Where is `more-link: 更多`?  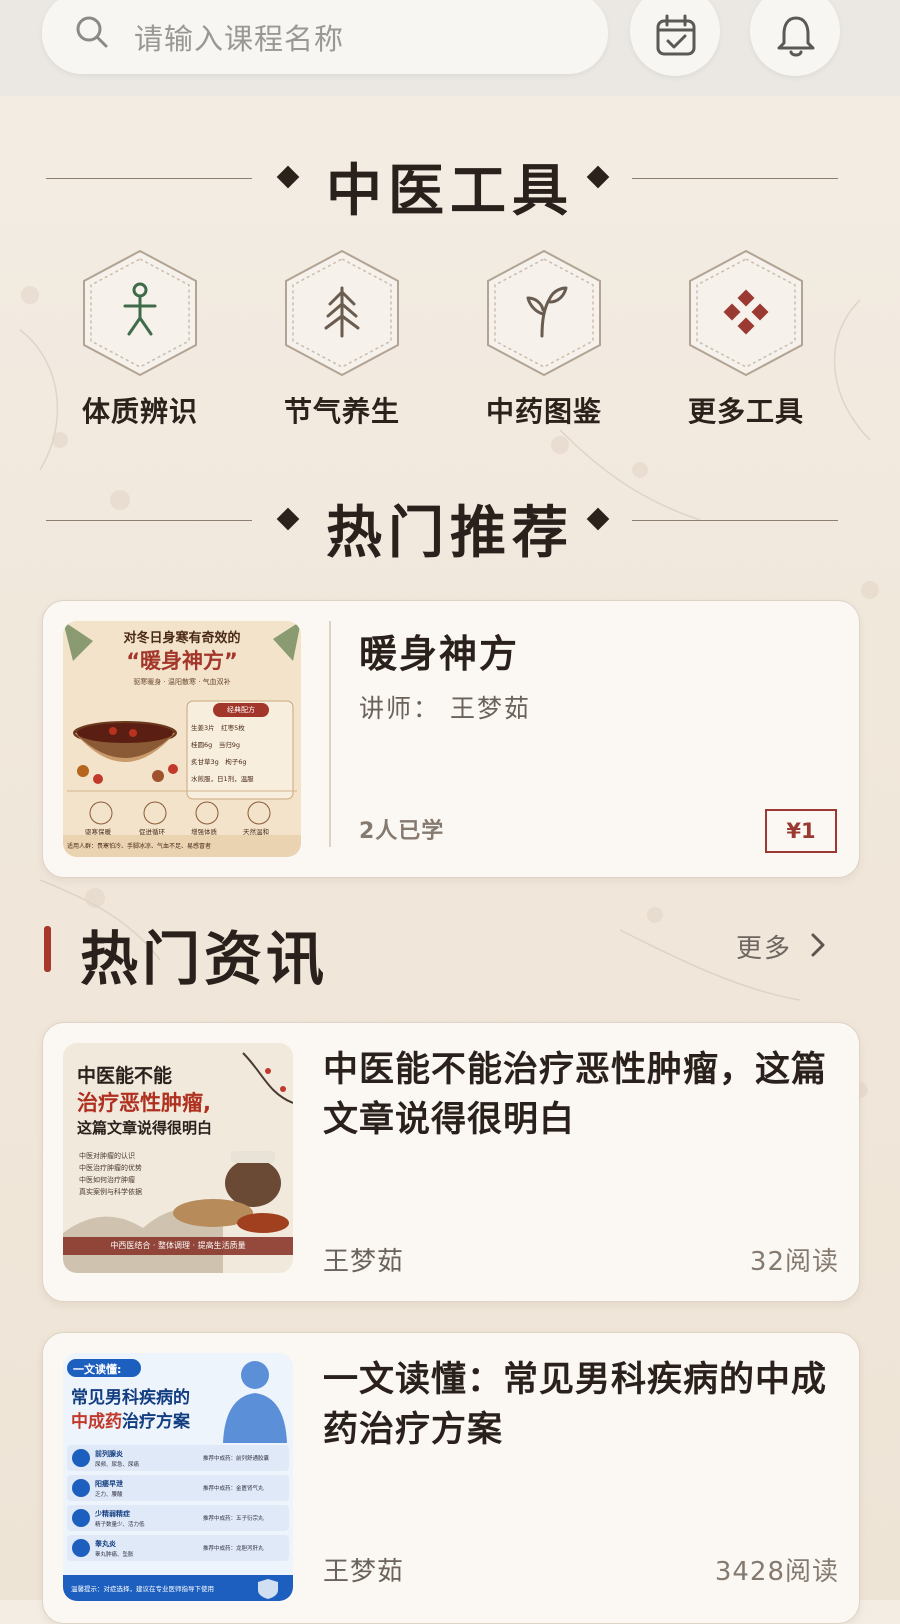
more-link: 更多 is located at coordinates (764, 946).